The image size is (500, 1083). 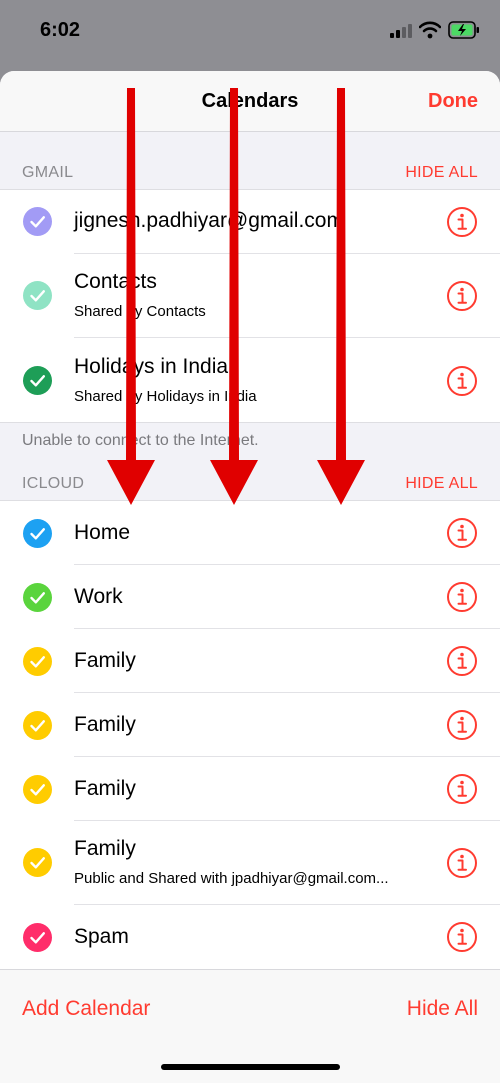 I want to click on calendar-row: jignesh.padhiyar@gmail.com, so click(x=250, y=222).